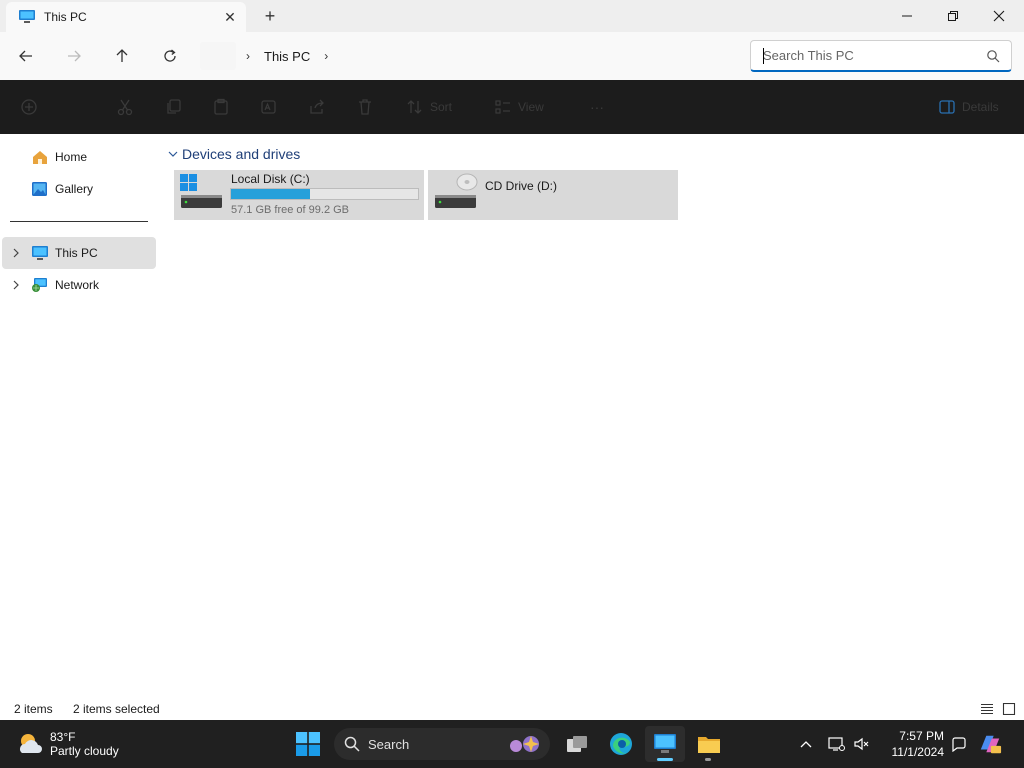 The height and width of the screenshot is (768, 1024). I want to click on notification-icon, so click(959, 744).